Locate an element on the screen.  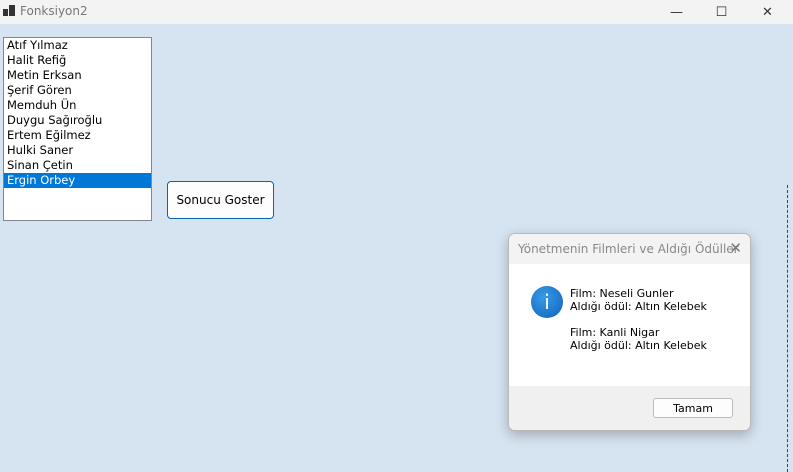
dialog-title-bar: Yönetmenin Filmleri ve Aldığı Ödüller ✕ is located at coordinates (629, 249).